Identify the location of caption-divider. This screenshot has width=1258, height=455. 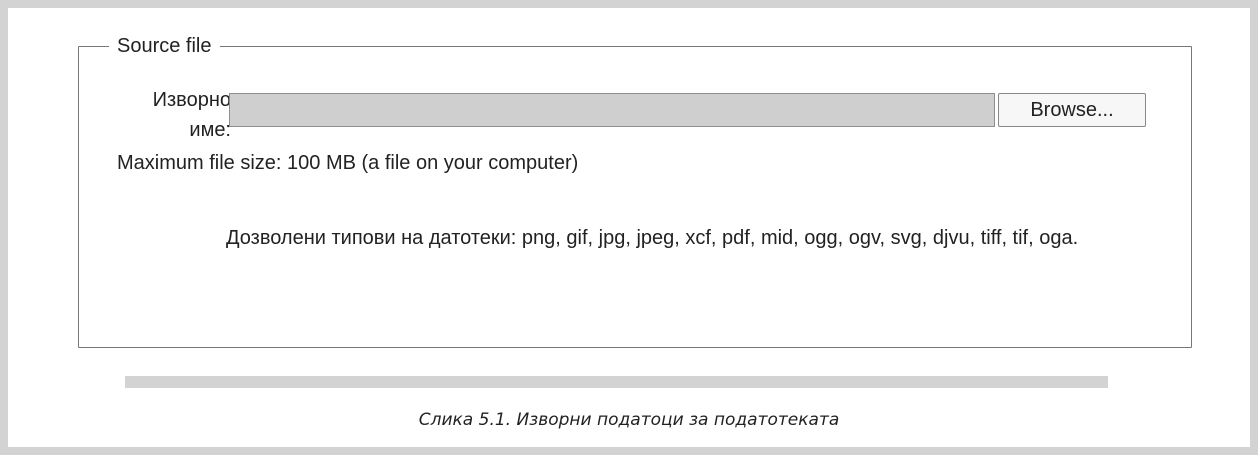
(616, 382).